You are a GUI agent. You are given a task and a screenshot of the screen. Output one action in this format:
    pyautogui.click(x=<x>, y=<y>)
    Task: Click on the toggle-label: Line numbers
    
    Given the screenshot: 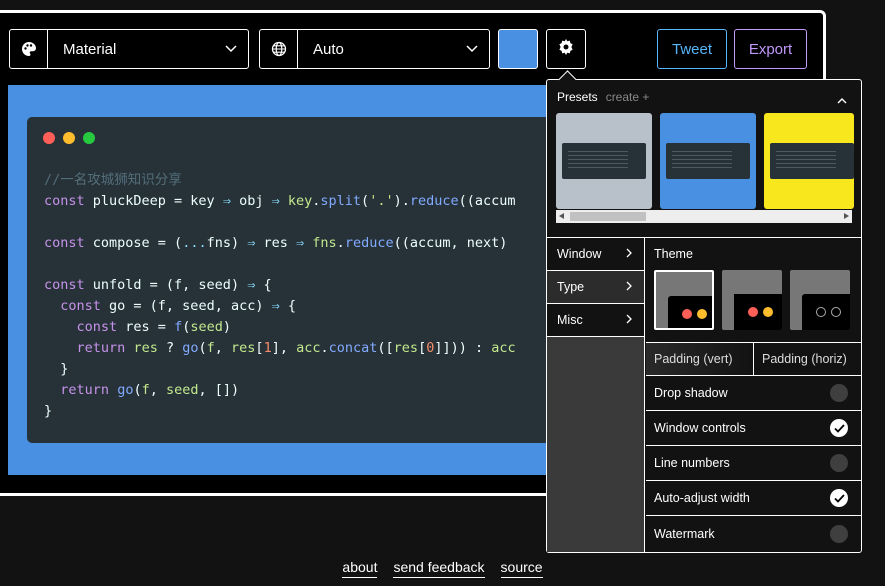 What is the action you would take?
    pyautogui.click(x=692, y=463)
    